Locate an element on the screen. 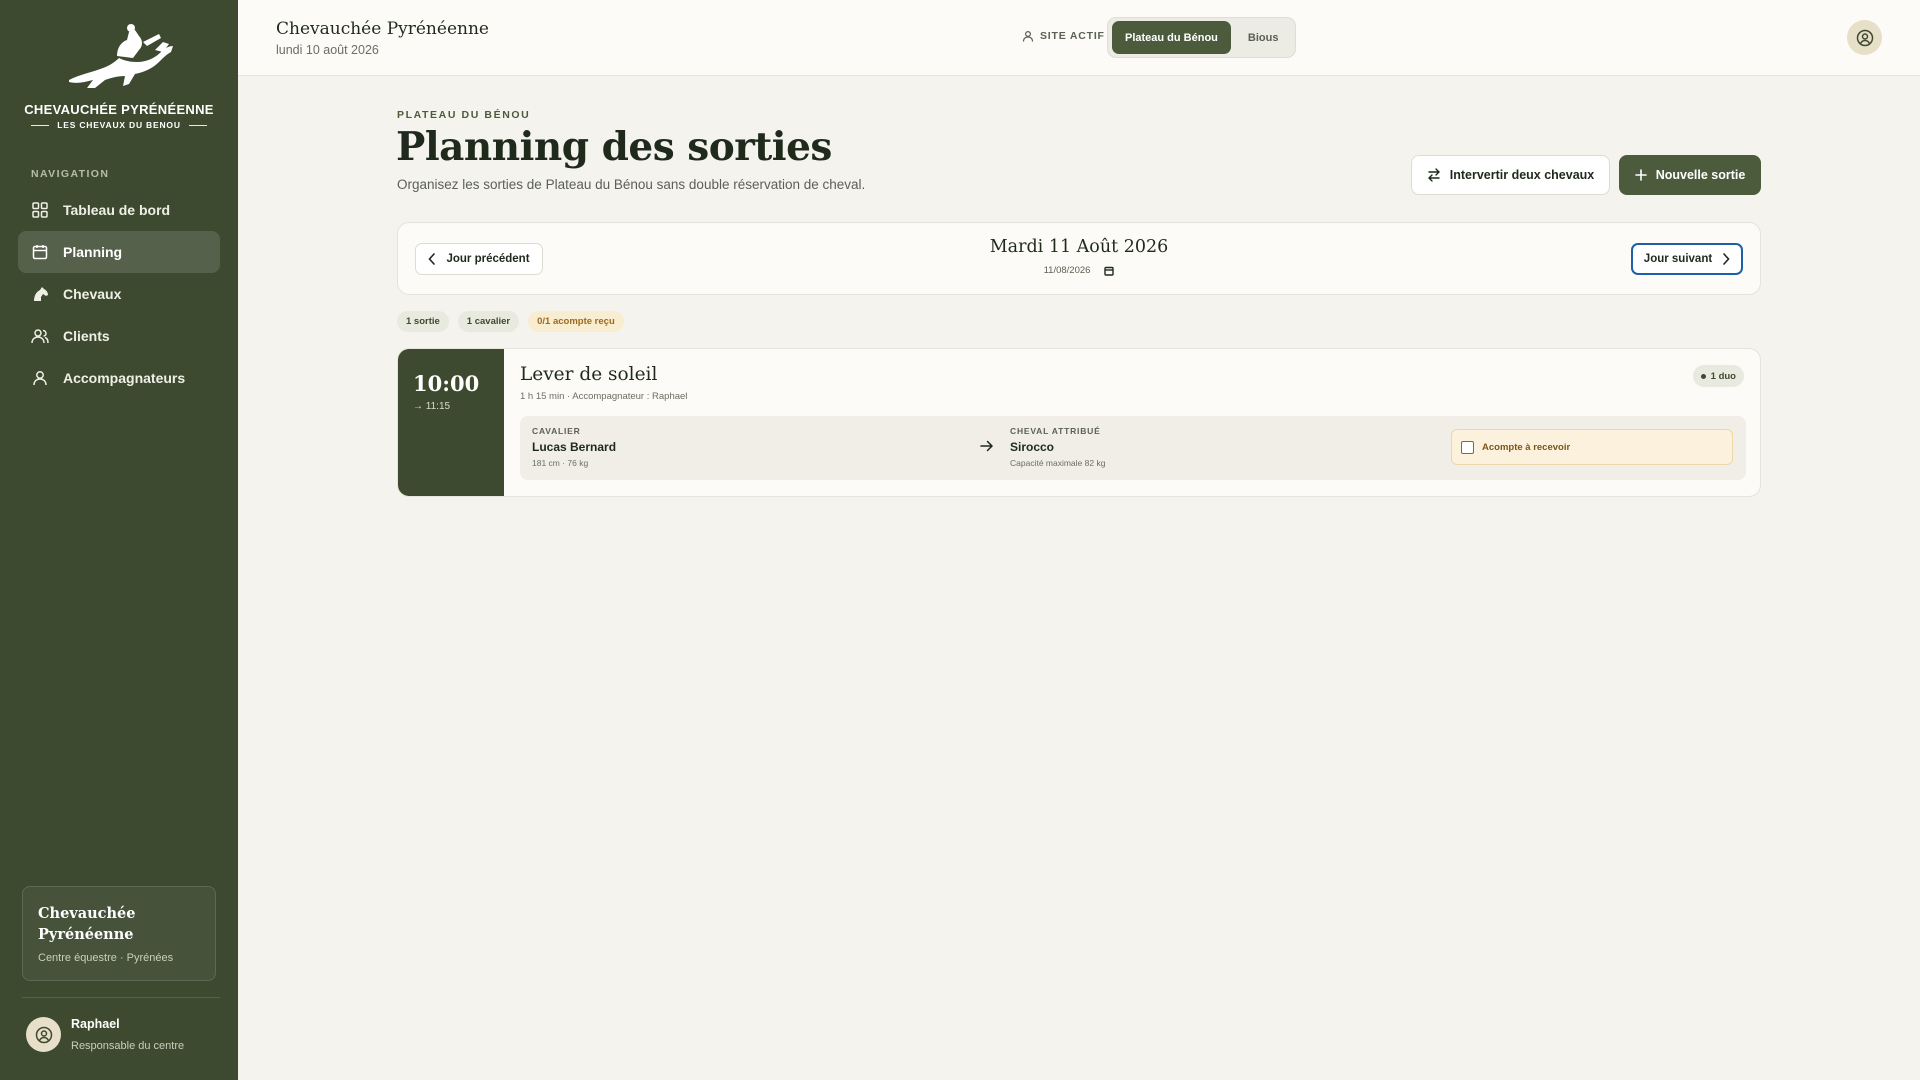 This screenshot has width=1920, height=1080. sidebar-item-accompagnateurs: Accompagnateurs is located at coordinates (119, 378).